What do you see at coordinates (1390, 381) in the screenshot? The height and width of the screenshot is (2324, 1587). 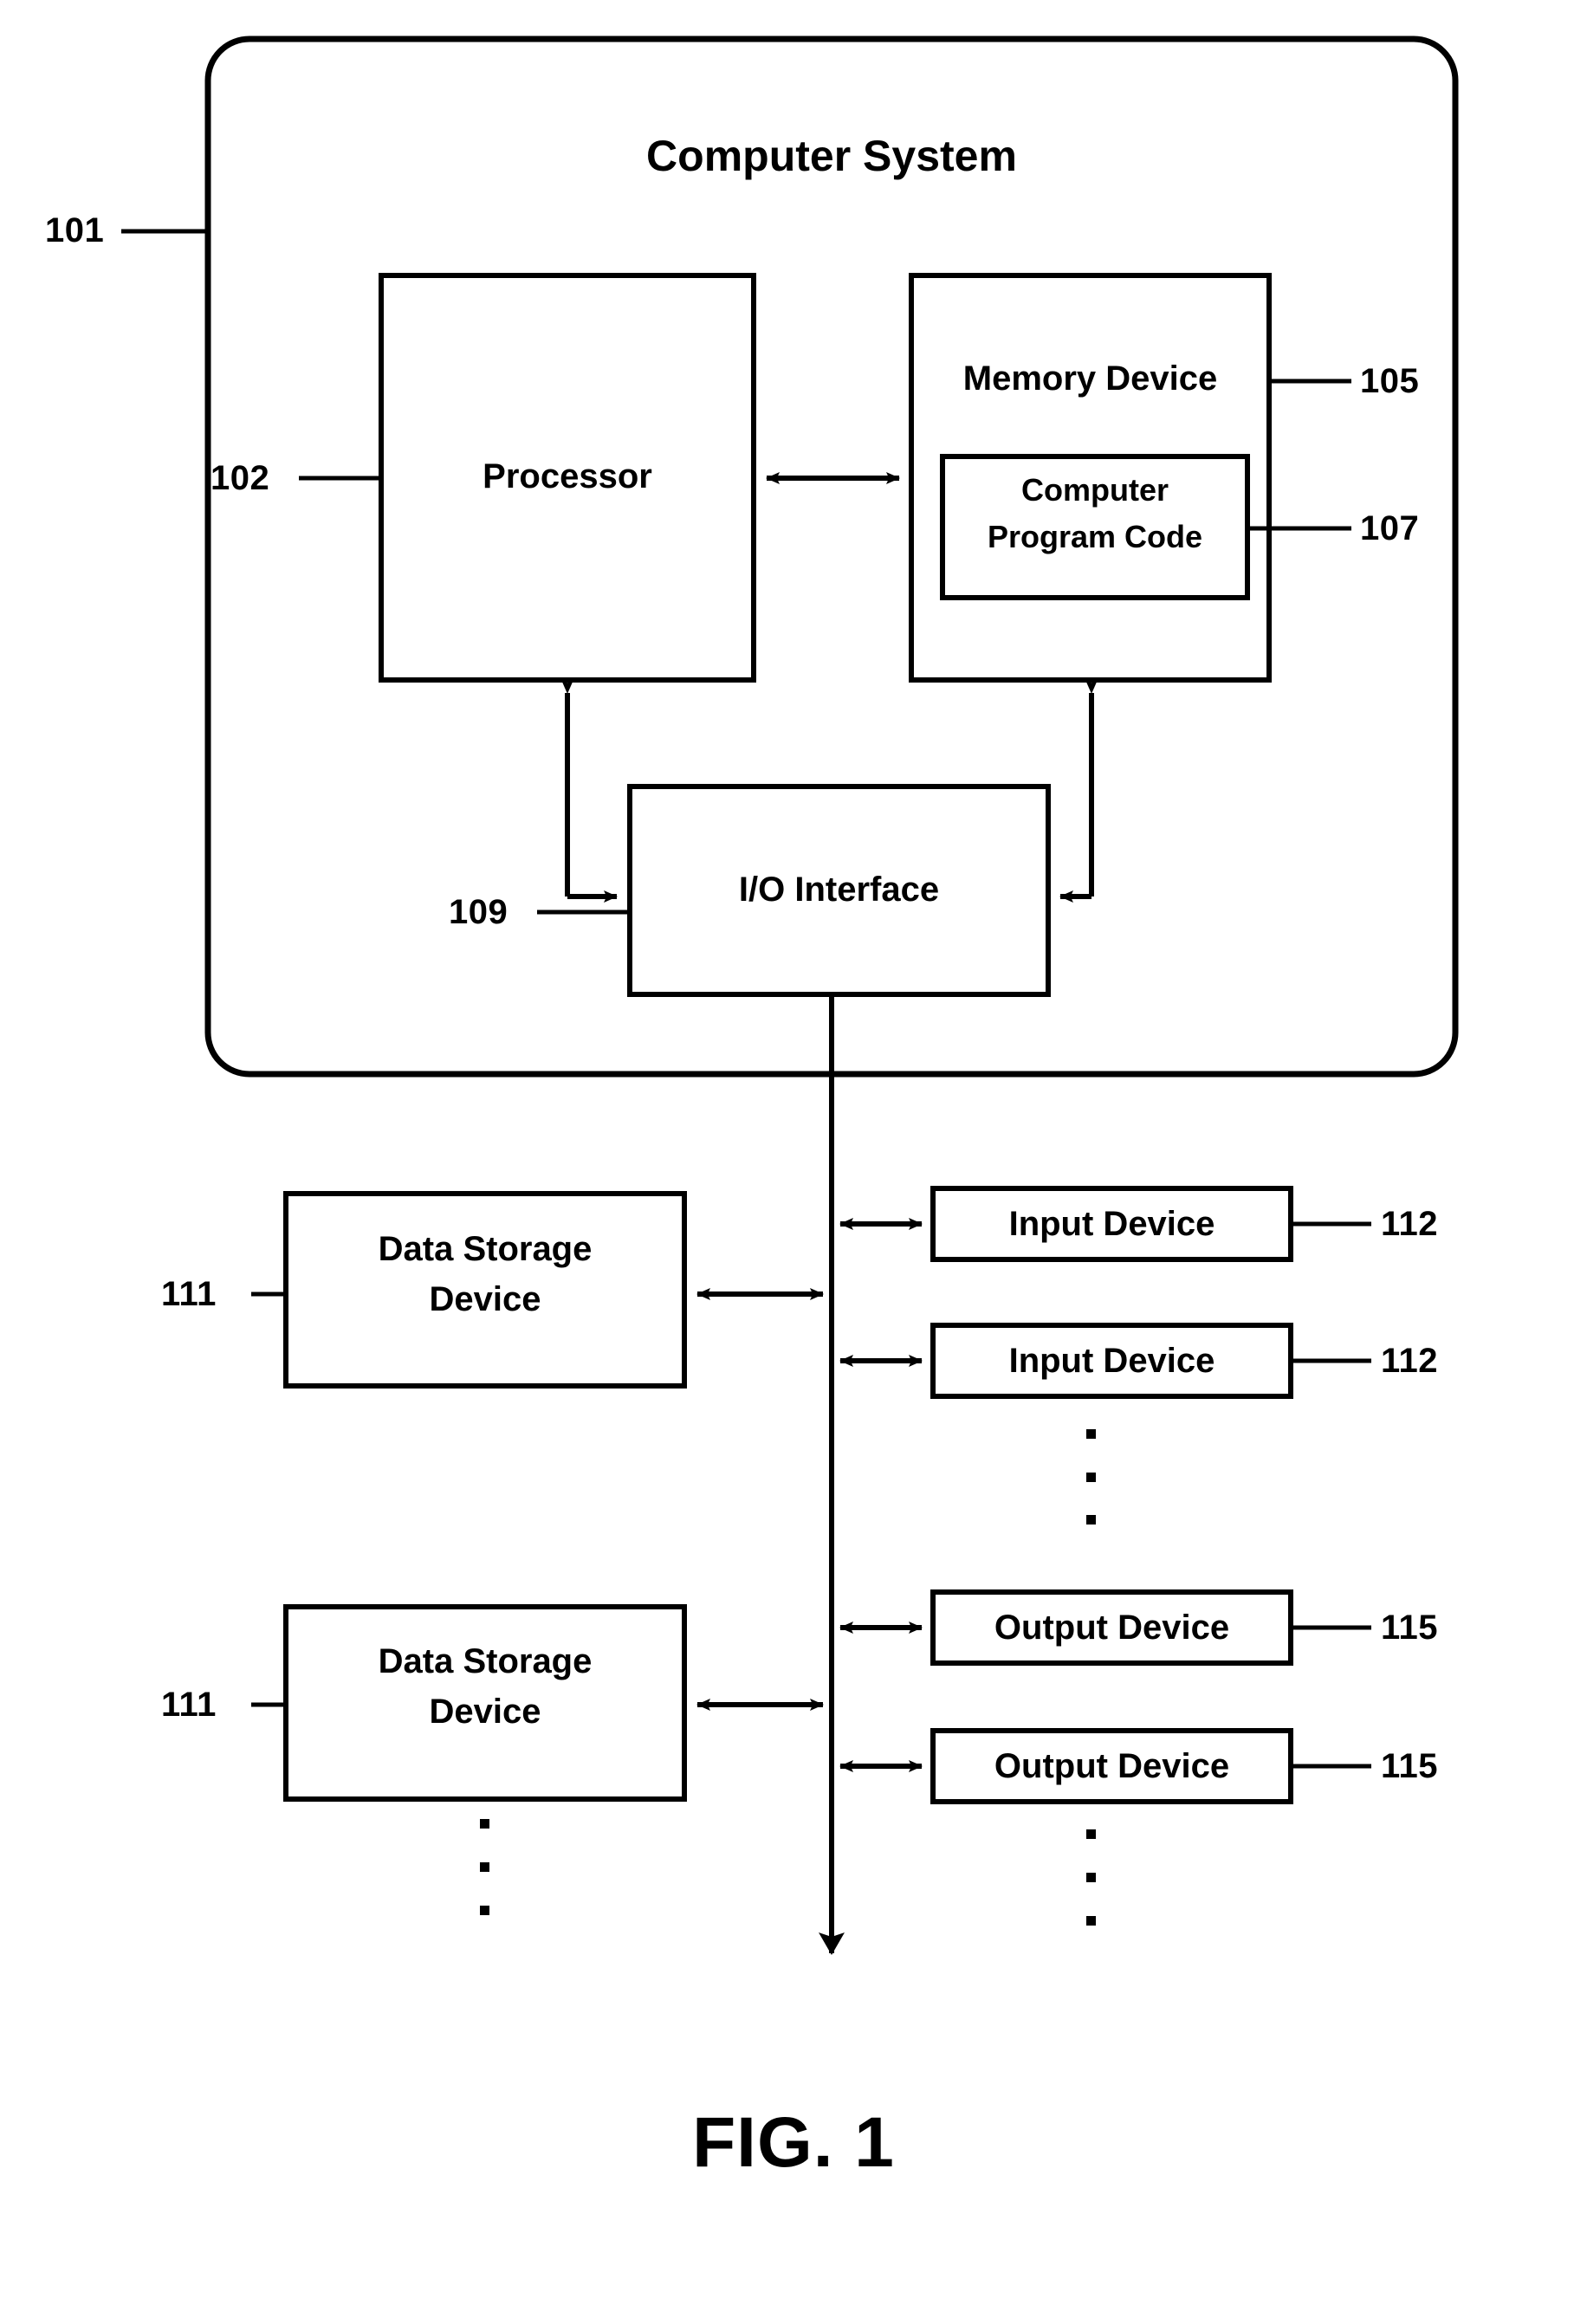 I see `reference-numeral-105: 105` at bounding box center [1390, 381].